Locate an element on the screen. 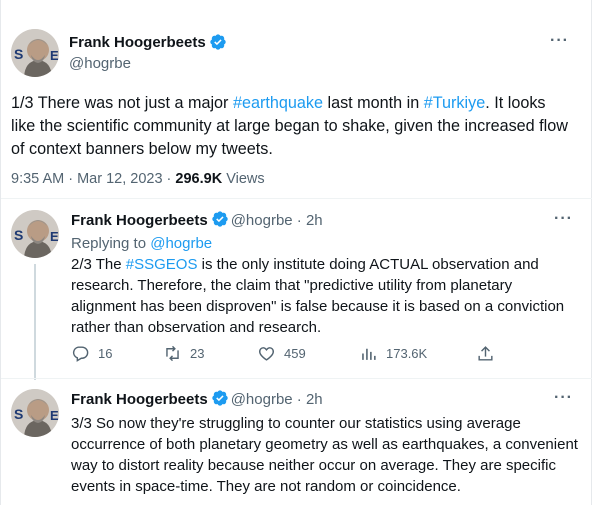 This screenshot has width=592, height=505. author-handle: @hogrbe is located at coordinates (100, 63).